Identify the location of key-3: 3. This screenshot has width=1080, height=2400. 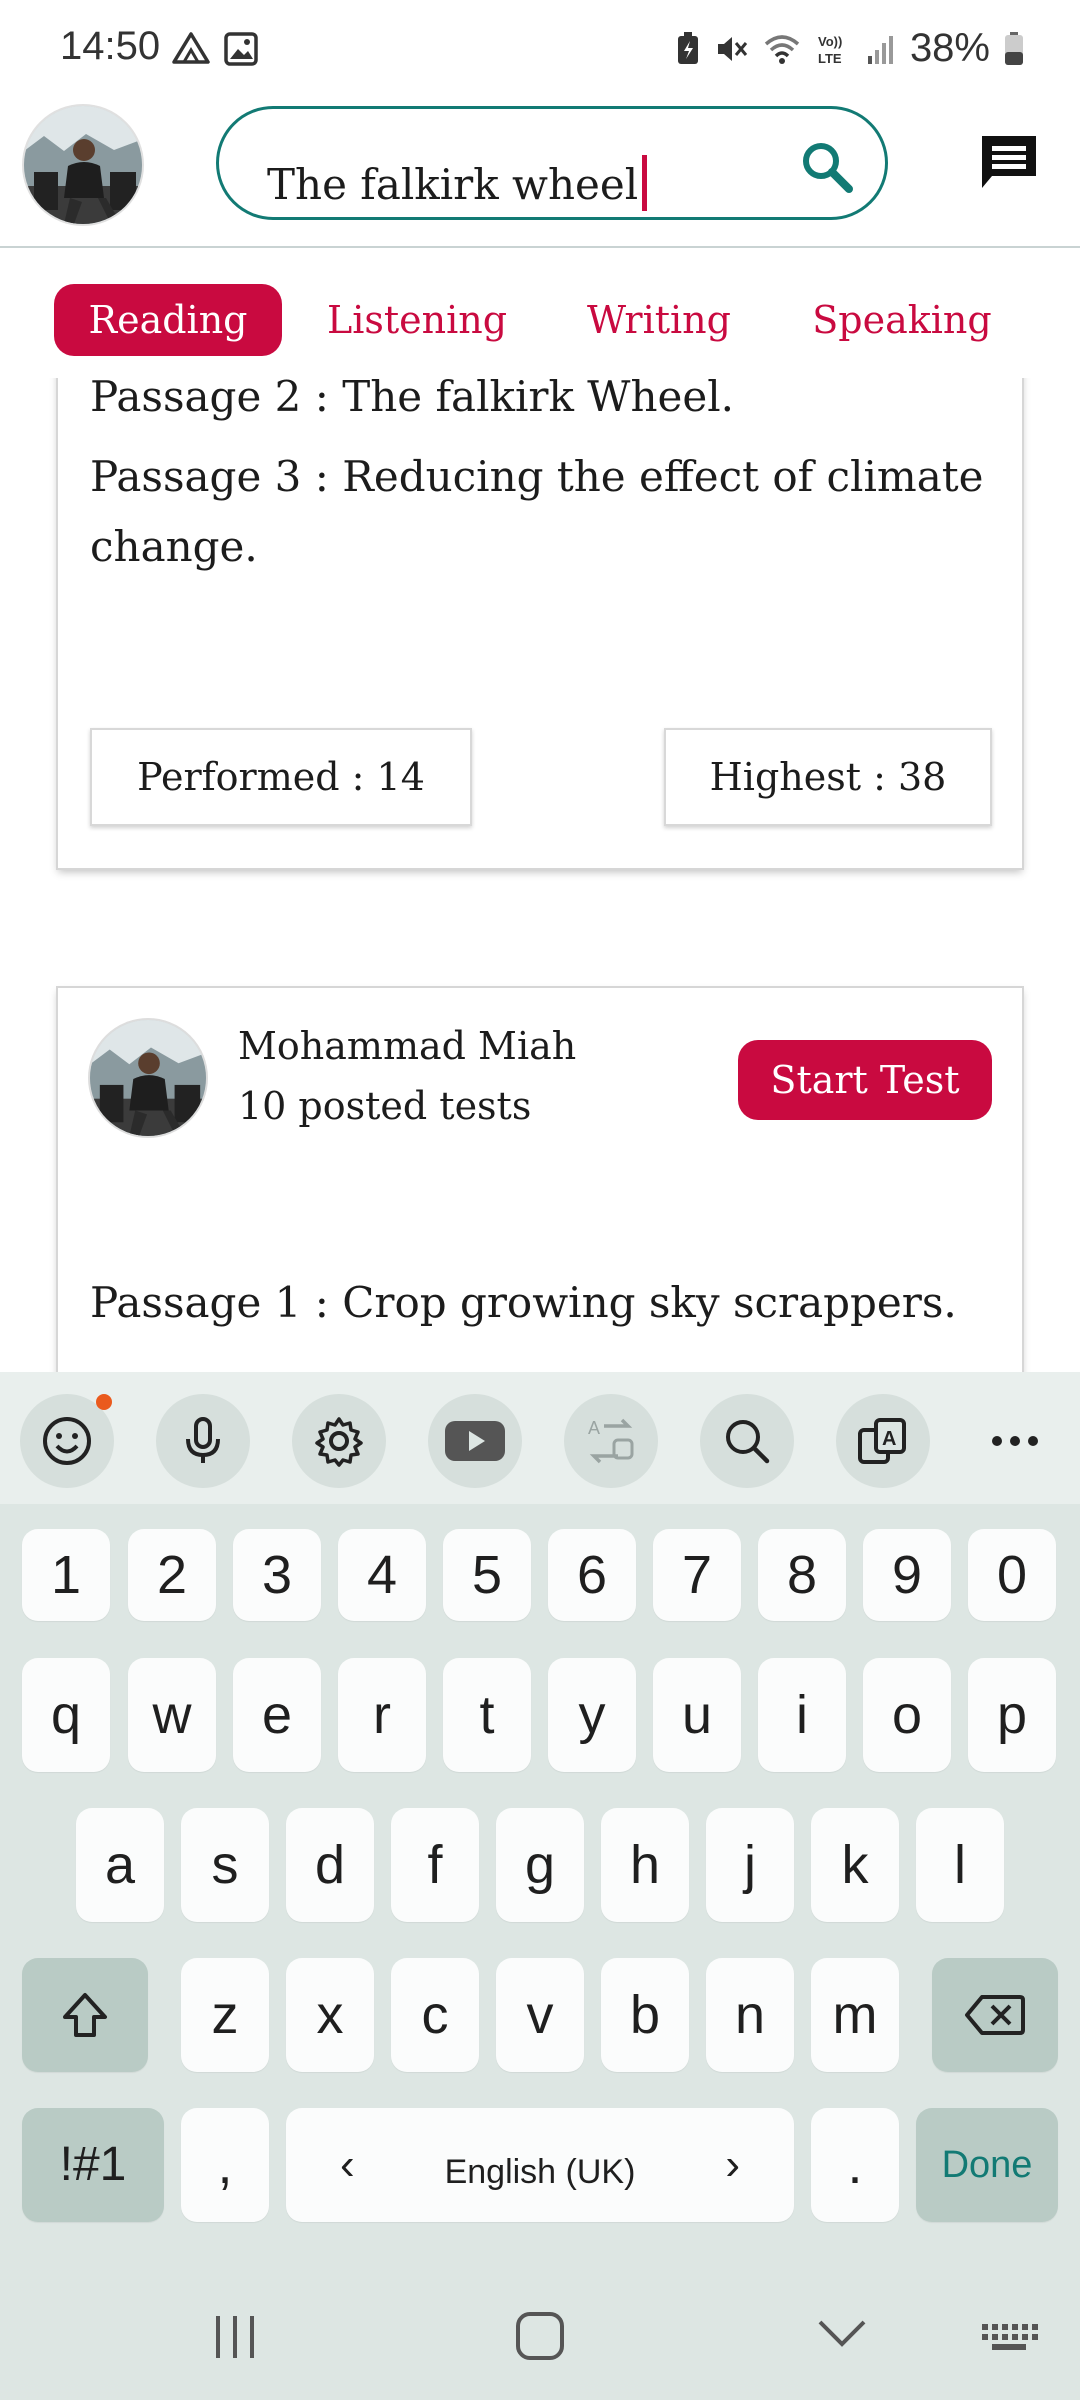
(277, 1575).